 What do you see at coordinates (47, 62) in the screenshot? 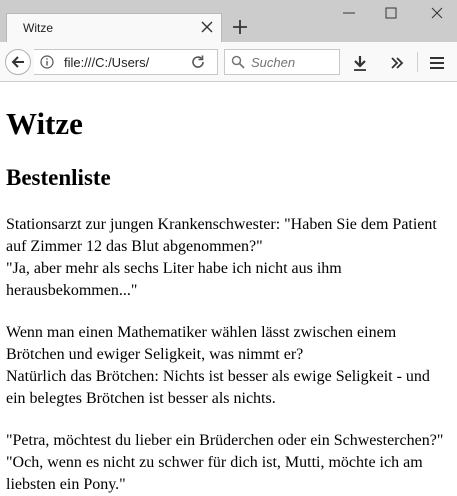
I see `page-info-icon` at bounding box center [47, 62].